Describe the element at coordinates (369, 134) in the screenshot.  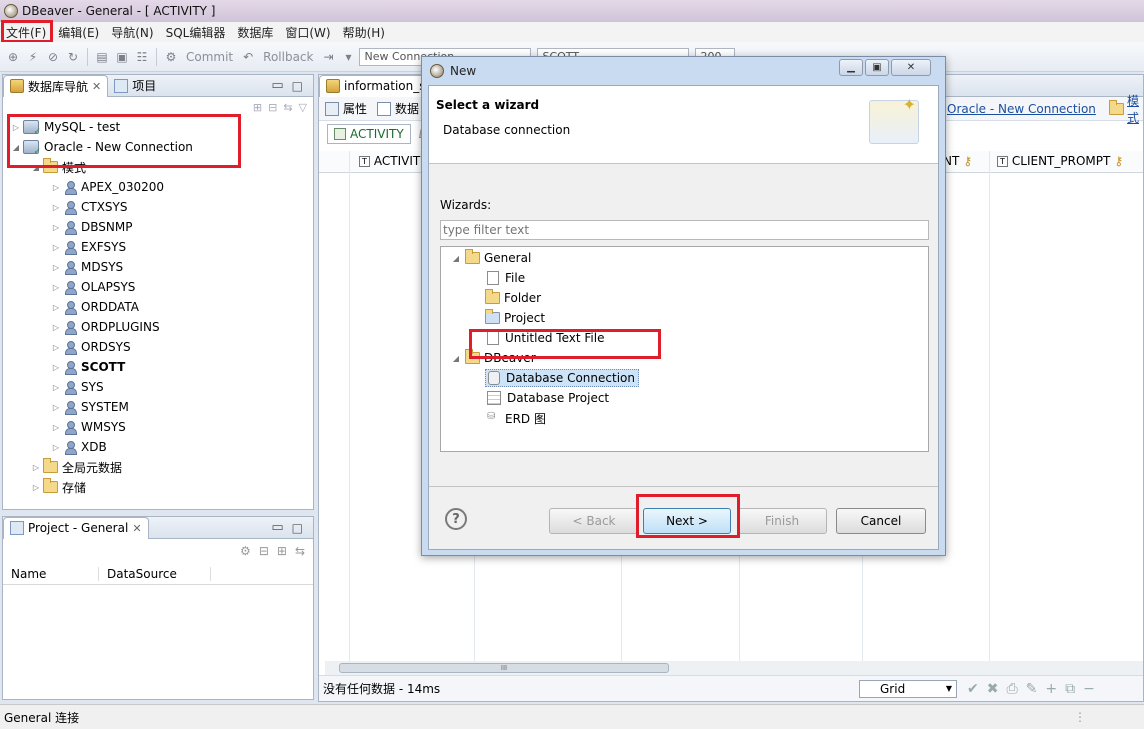
I see `tab-activity: ACTIVITY` at that location.